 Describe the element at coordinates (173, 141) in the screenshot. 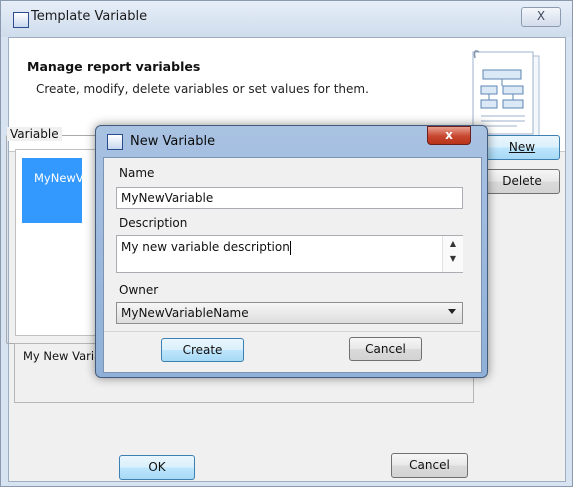

I see `dialog-title: New Variable` at that location.